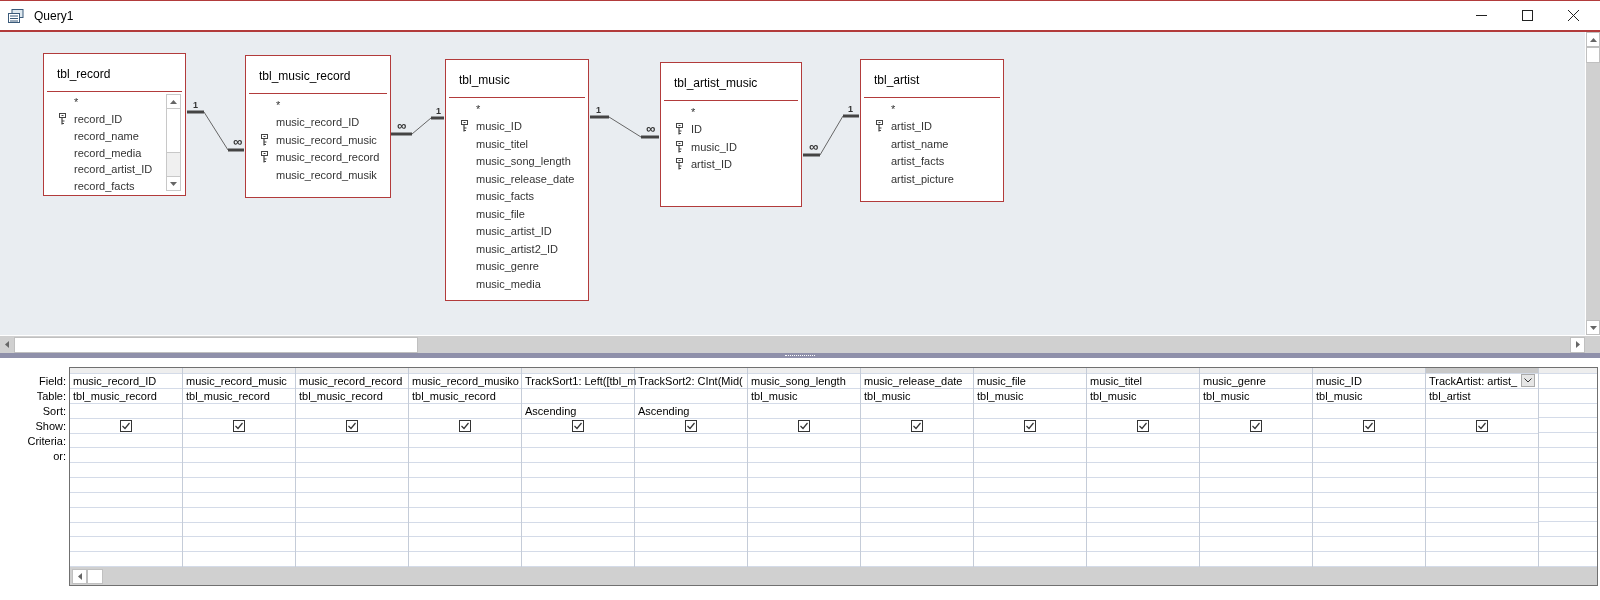  Describe the element at coordinates (328, 157) in the screenshot. I see `field-name: music_record_record` at that location.